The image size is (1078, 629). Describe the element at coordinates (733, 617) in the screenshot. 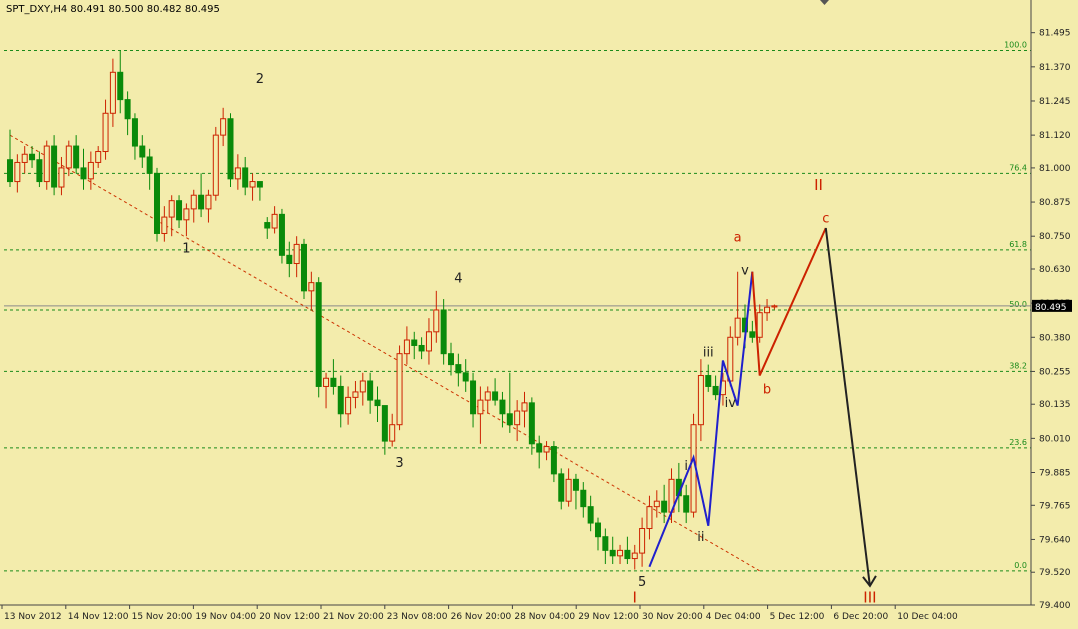

I see `time-tick-label: 4 Dec 04:00` at that location.